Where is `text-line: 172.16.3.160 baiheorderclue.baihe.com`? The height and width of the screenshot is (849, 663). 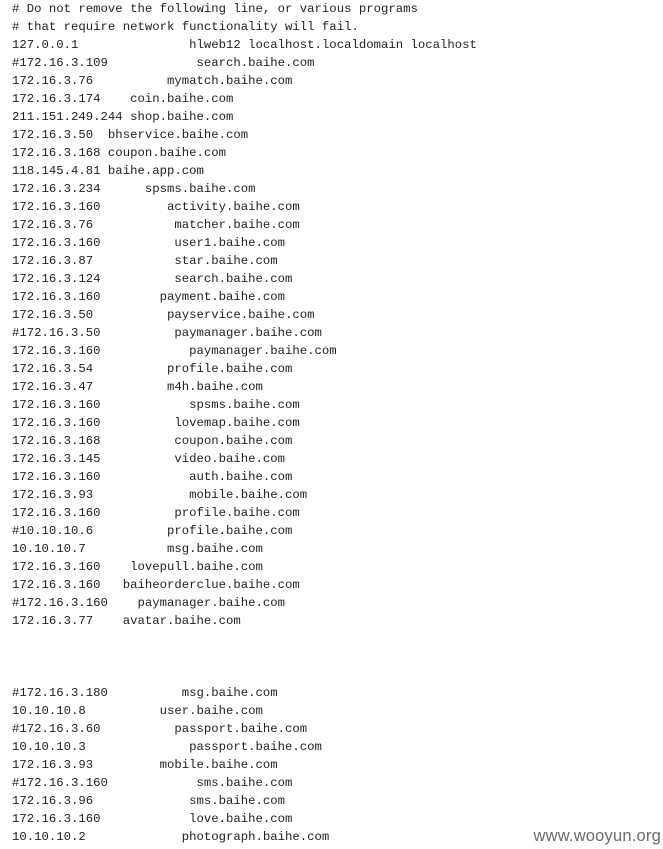 text-line: 172.16.3.160 baiheorderclue.baihe.com is located at coordinates (156, 585).